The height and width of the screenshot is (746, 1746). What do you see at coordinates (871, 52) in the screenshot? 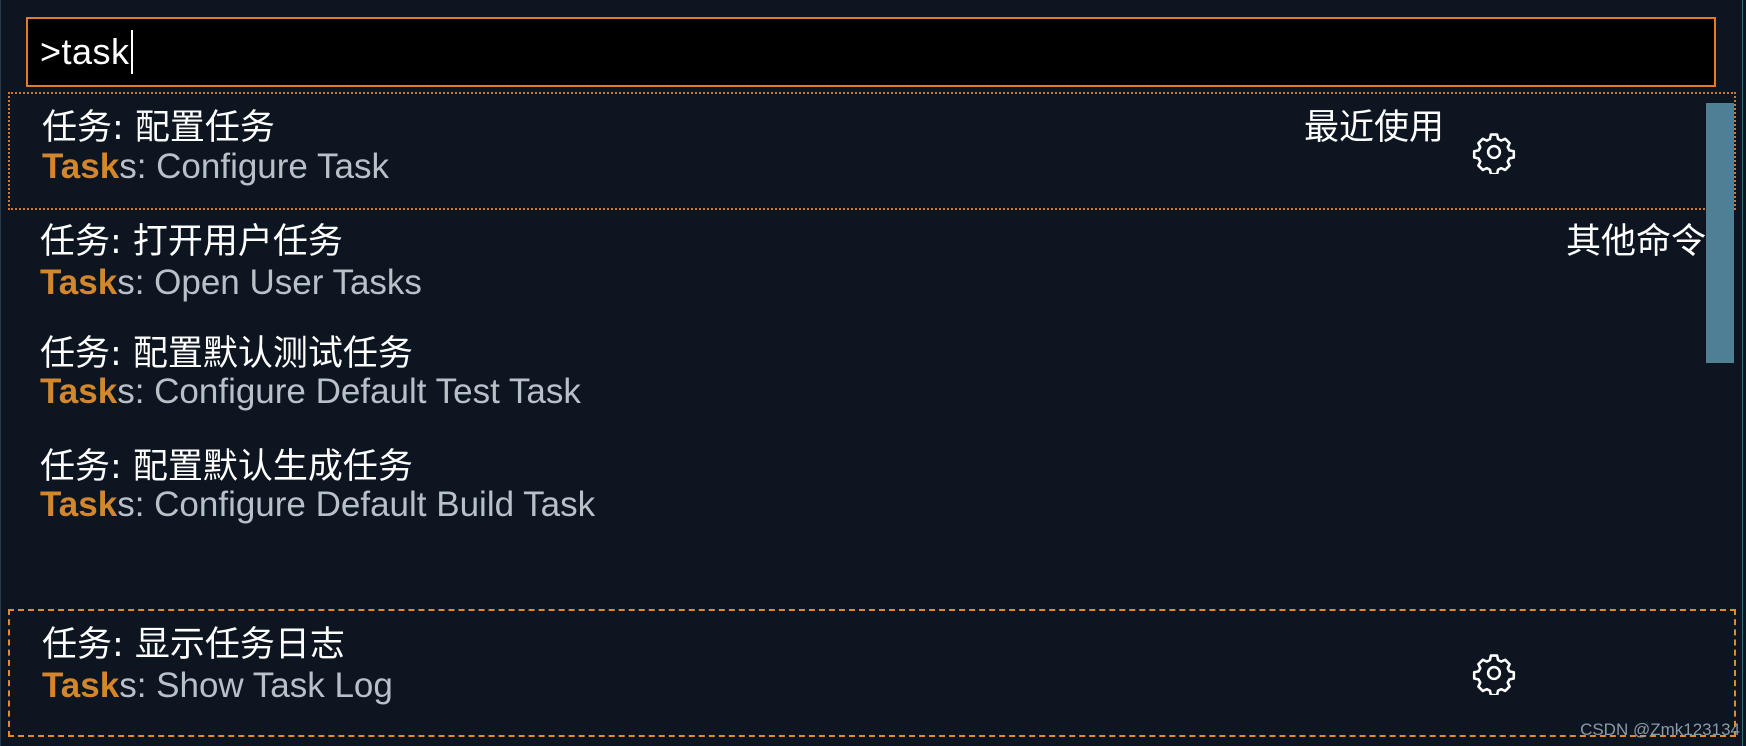
I see `command-palette-input: >task` at bounding box center [871, 52].